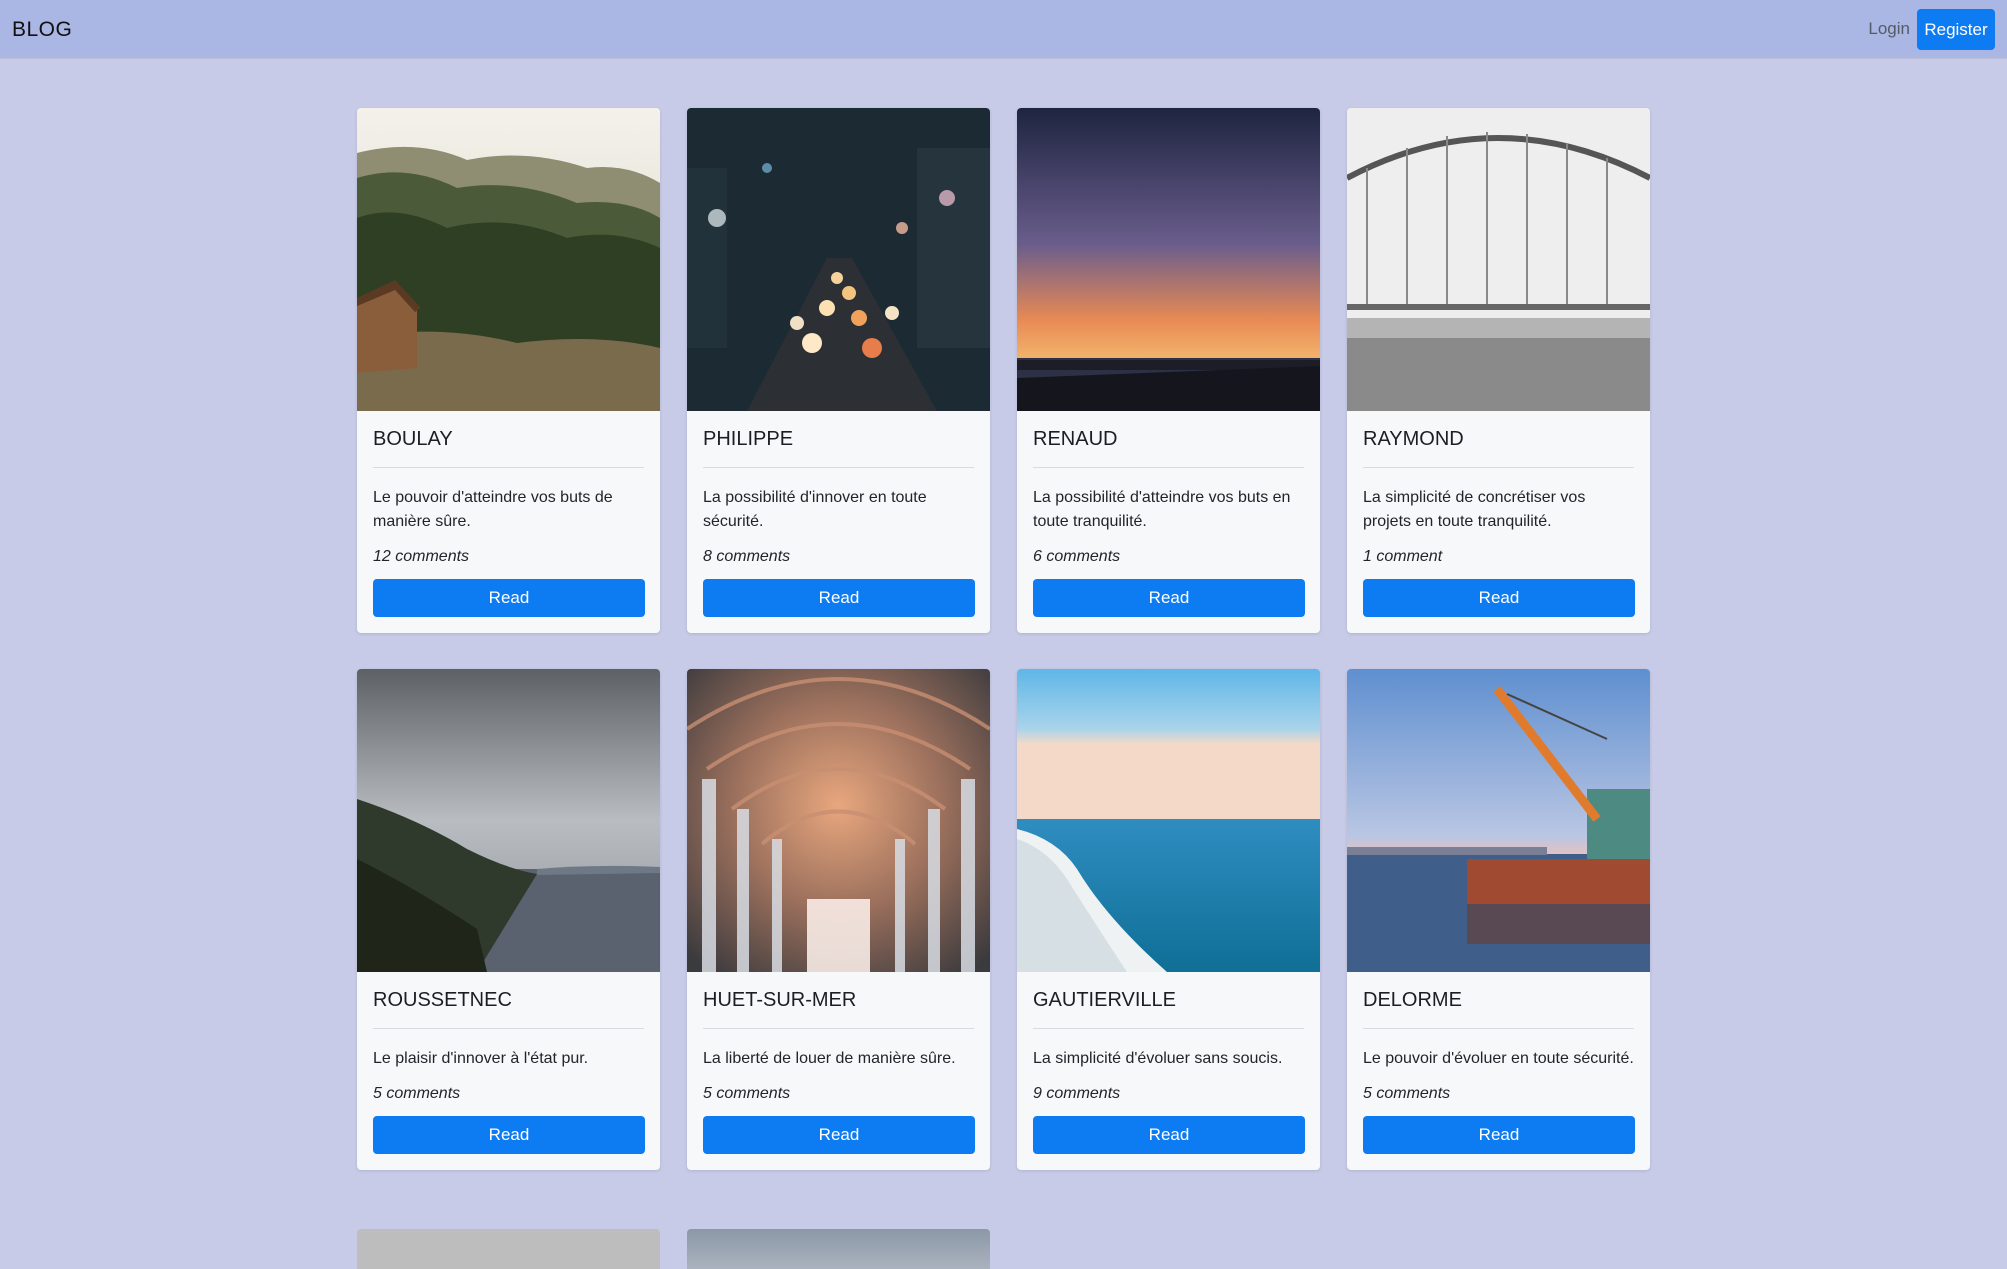  Describe the element at coordinates (780, 1000) in the screenshot. I see `post-title: HUET-SUR-MER` at that location.